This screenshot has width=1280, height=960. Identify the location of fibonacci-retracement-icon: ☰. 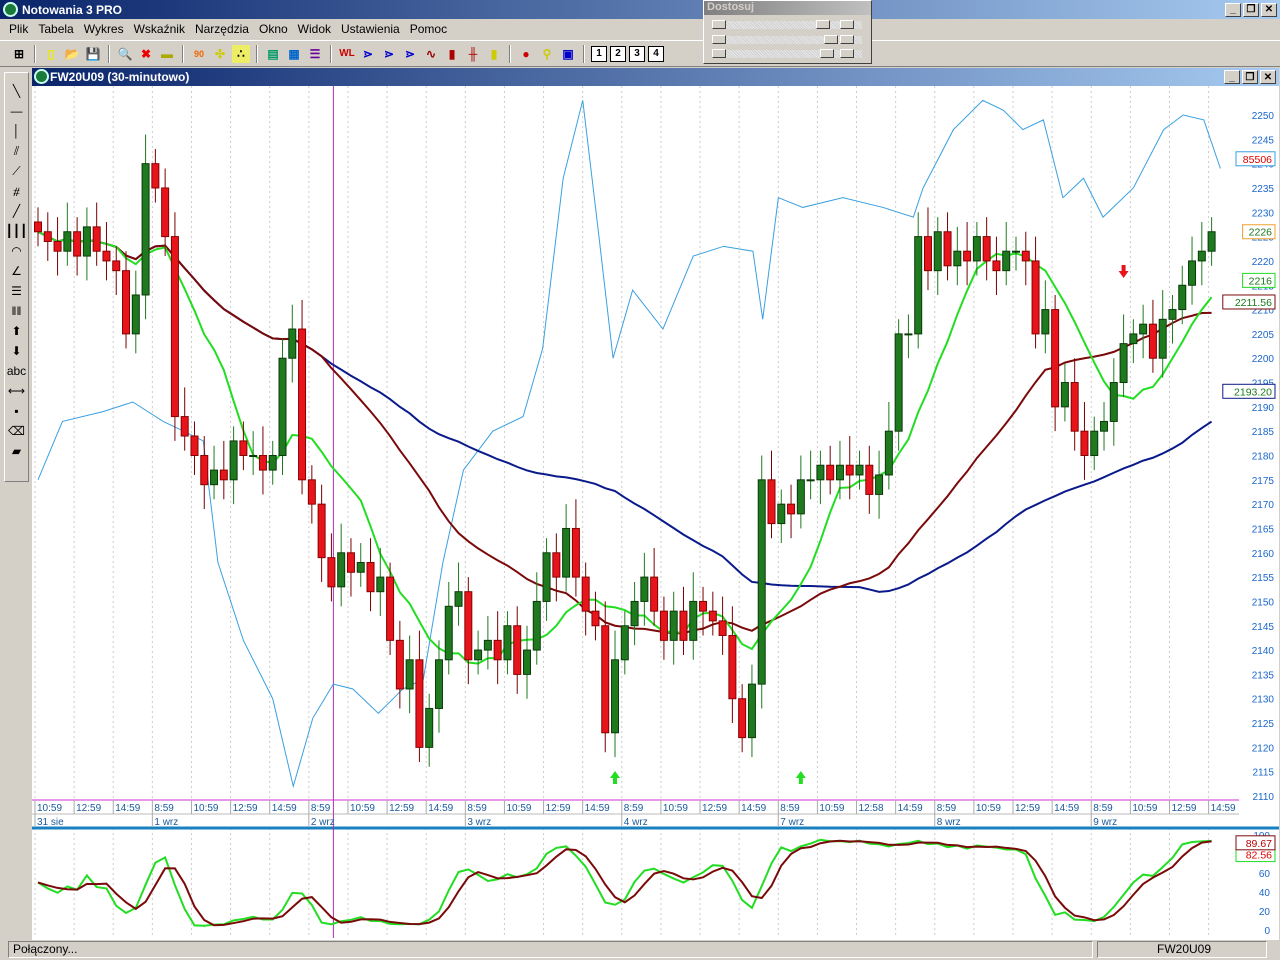
(17, 291).